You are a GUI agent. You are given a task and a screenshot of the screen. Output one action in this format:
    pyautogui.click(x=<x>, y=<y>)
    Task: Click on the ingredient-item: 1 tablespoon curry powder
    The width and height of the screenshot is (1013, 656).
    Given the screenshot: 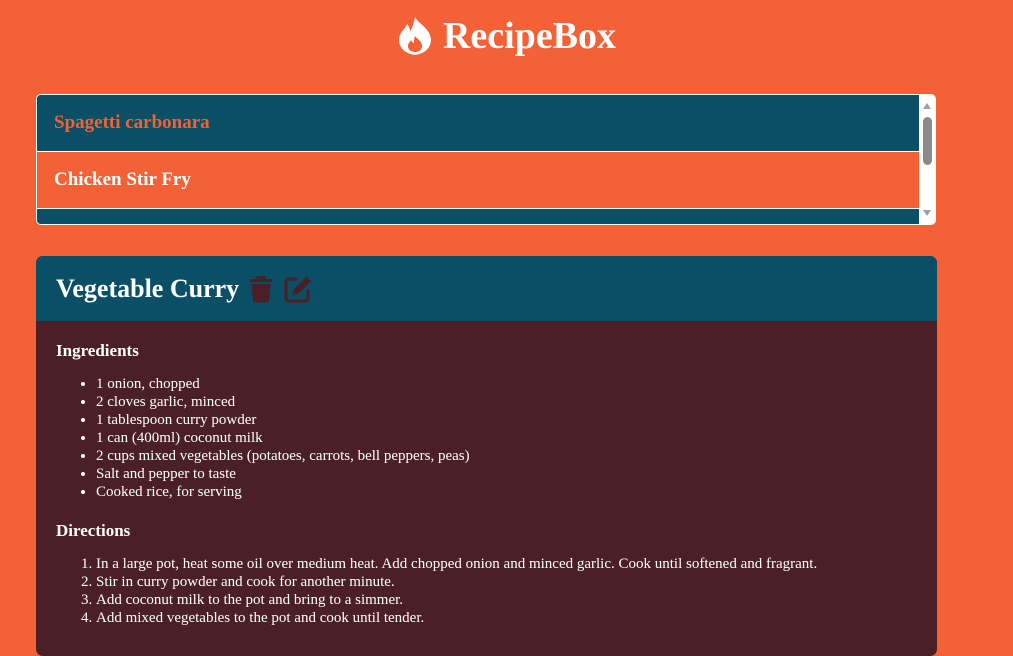 What is the action you would take?
    pyautogui.click(x=506, y=420)
    